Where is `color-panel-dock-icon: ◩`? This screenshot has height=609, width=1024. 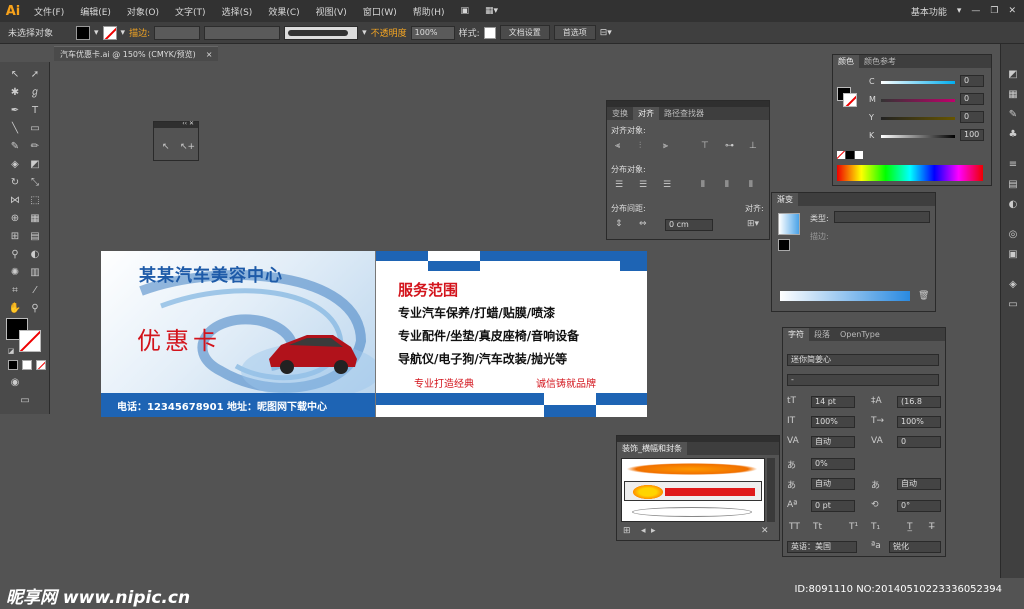 color-panel-dock-icon: ◩ is located at coordinates (1013, 75).